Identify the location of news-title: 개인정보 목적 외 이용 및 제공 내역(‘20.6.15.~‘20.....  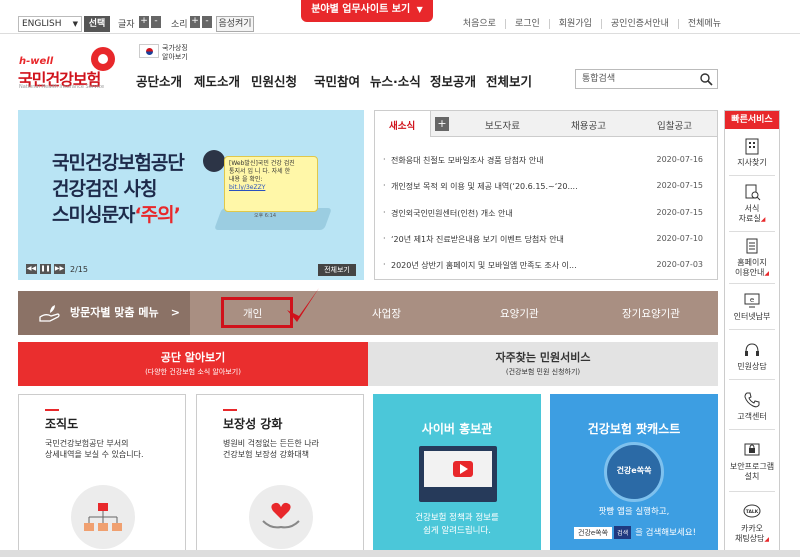
(484, 186).